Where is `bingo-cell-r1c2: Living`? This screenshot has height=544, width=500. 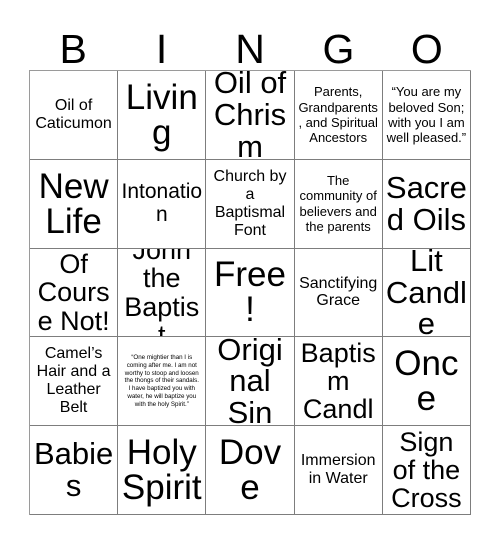
bingo-cell-r1c2: Living is located at coordinates (162, 115).